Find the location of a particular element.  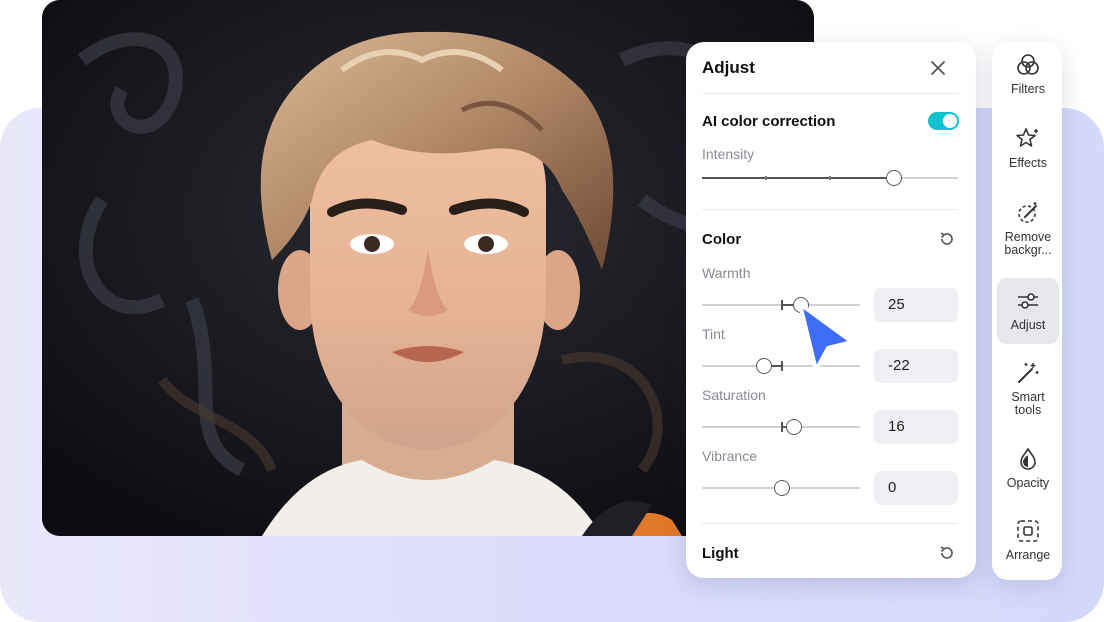

panel-title: Adjust is located at coordinates (728, 67).